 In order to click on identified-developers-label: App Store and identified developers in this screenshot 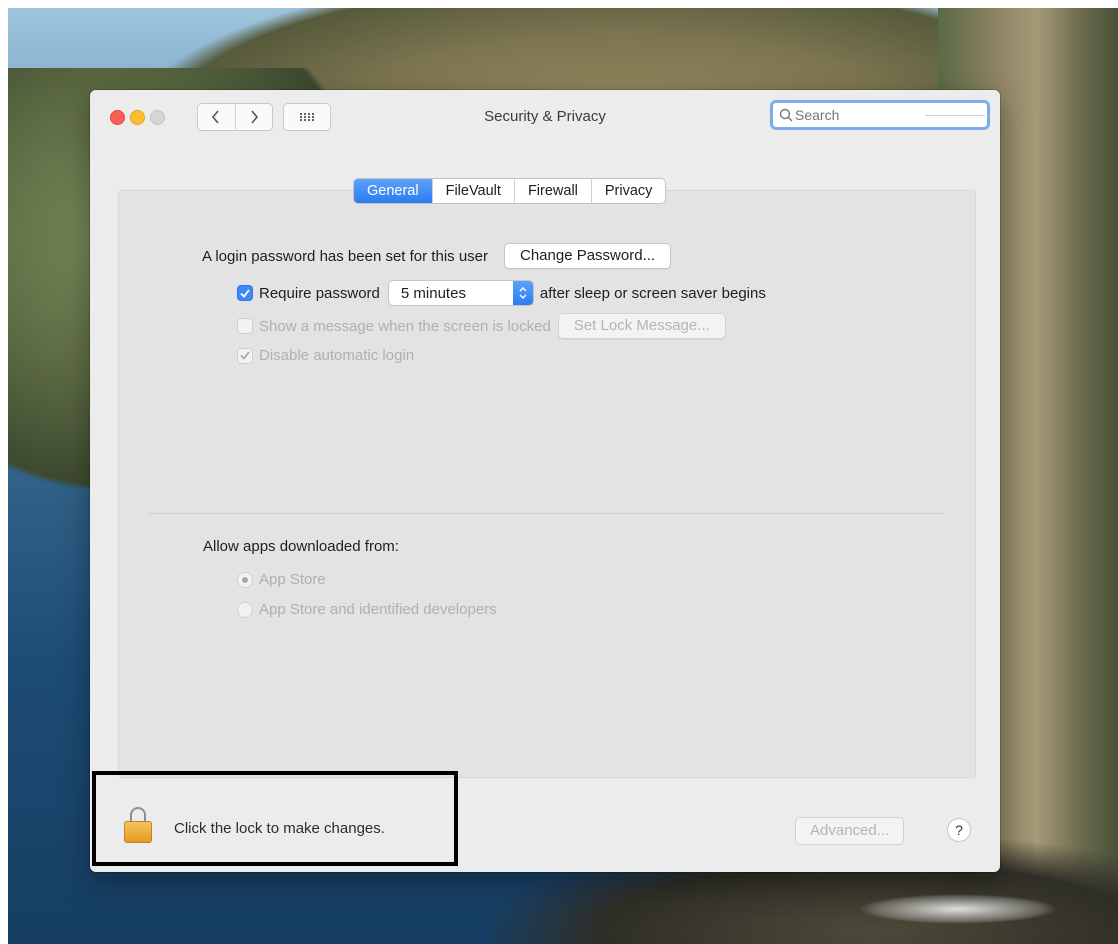, I will do `click(378, 609)`.